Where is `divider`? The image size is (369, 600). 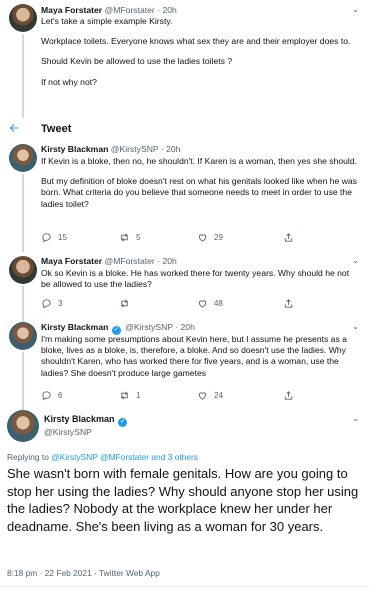
divider is located at coordinates (184, 586).